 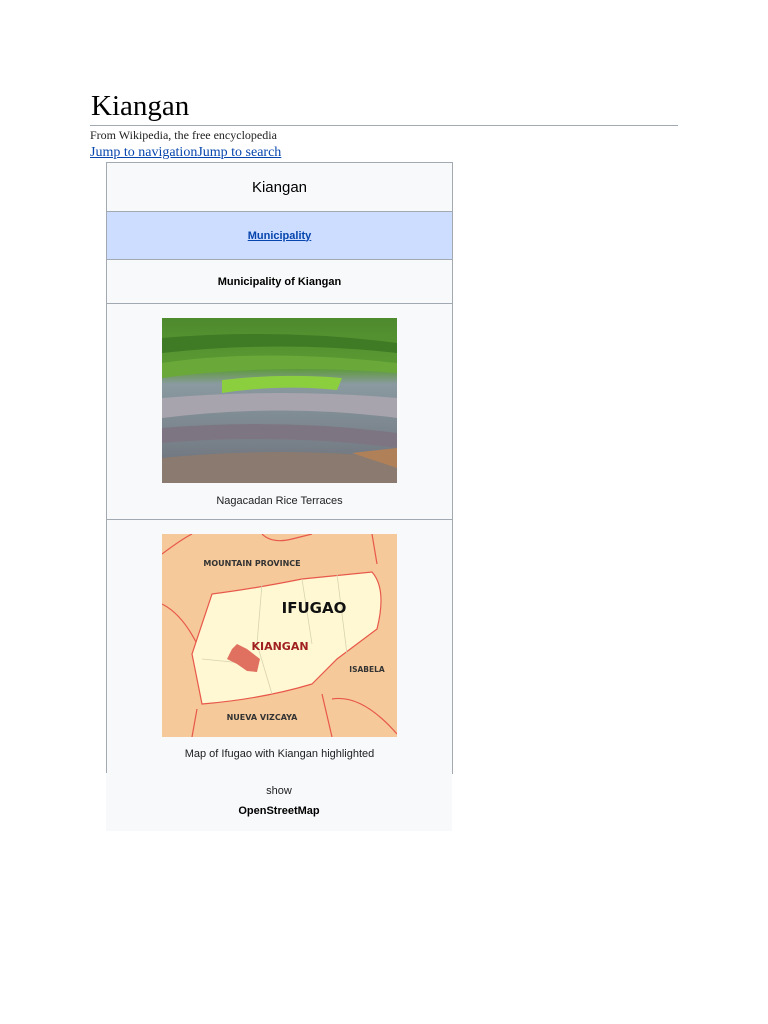 I want to click on infobox-official-name: Municipality of Kiangan, so click(x=279, y=282).